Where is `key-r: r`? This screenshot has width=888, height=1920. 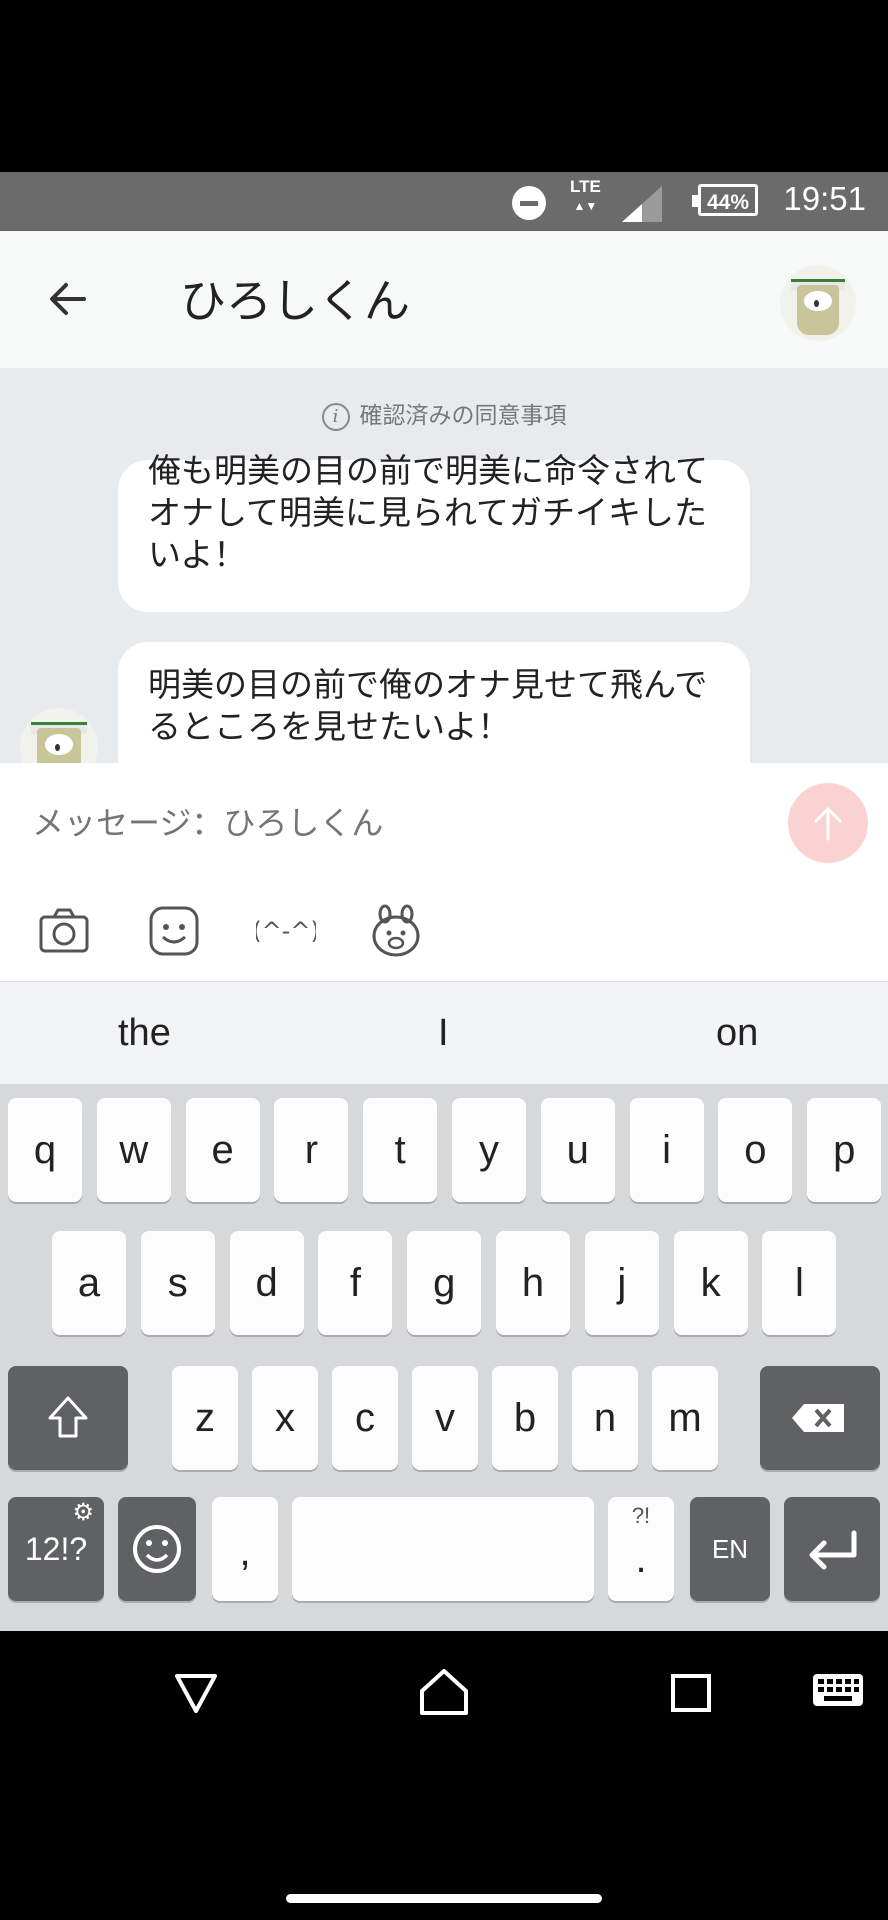 key-r: r is located at coordinates (311, 1150).